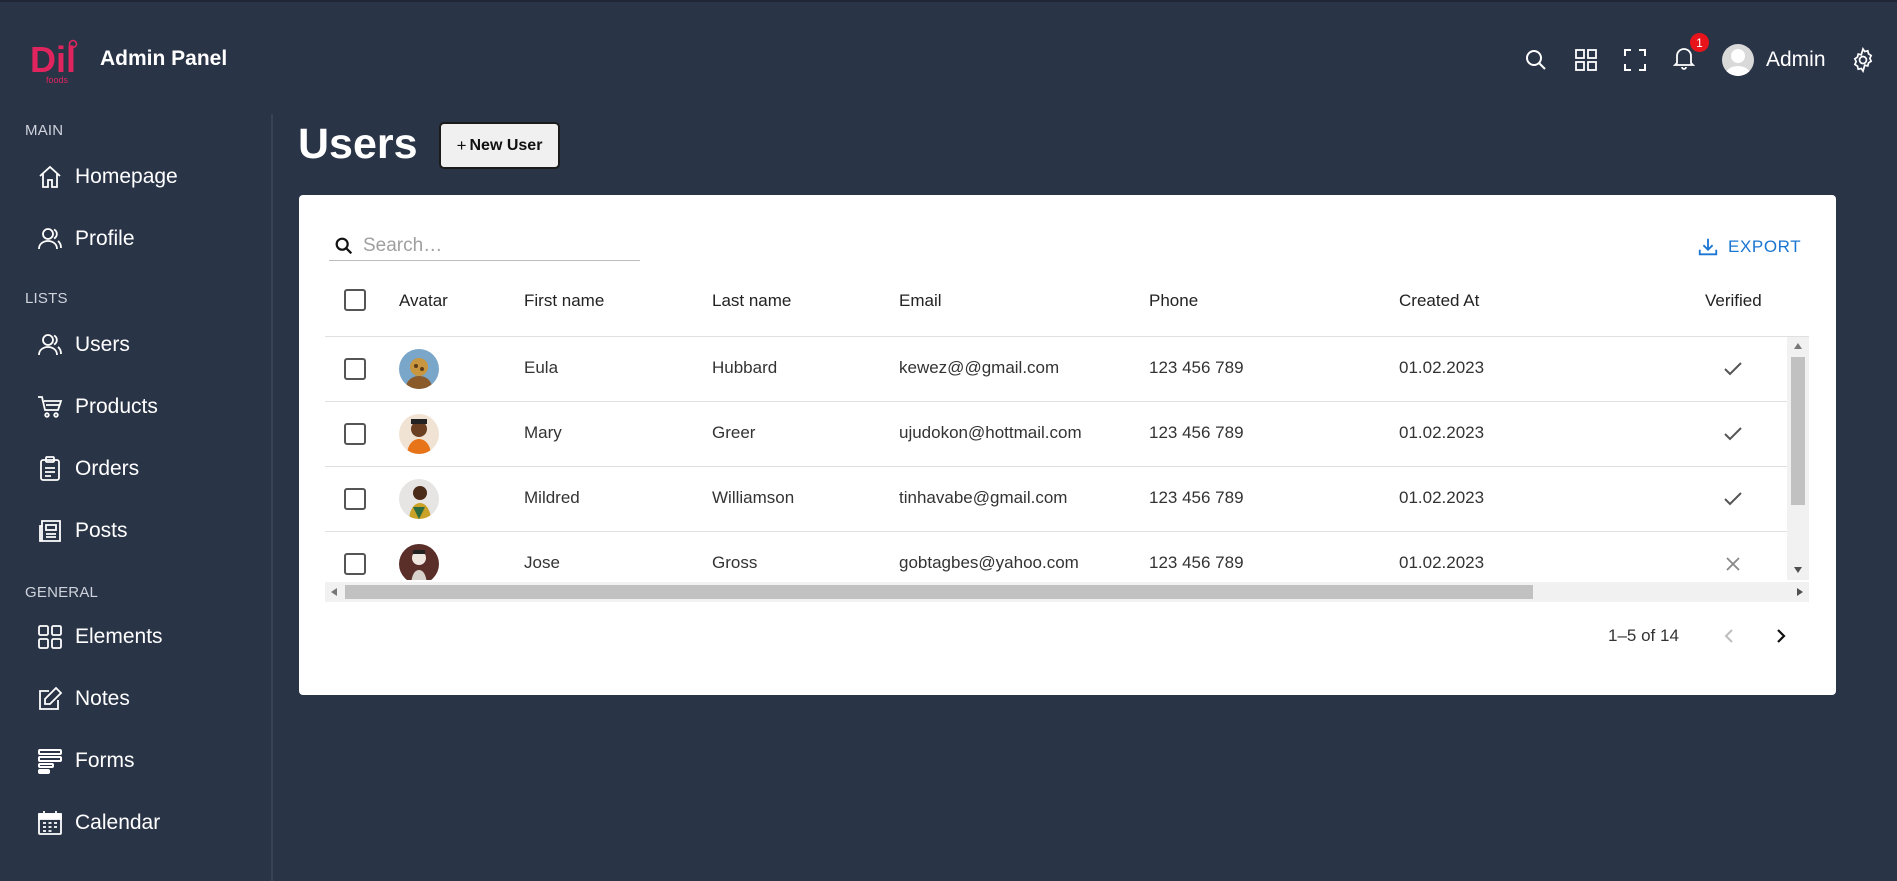  What do you see at coordinates (920, 301) in the screenshot?
I see `column-header-email: Email` at bounding box center [920, 301].